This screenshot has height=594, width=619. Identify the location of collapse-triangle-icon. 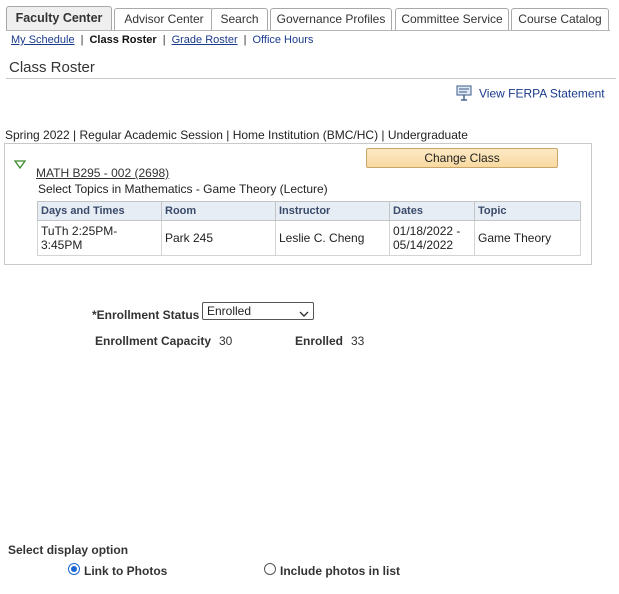
(20, 165).